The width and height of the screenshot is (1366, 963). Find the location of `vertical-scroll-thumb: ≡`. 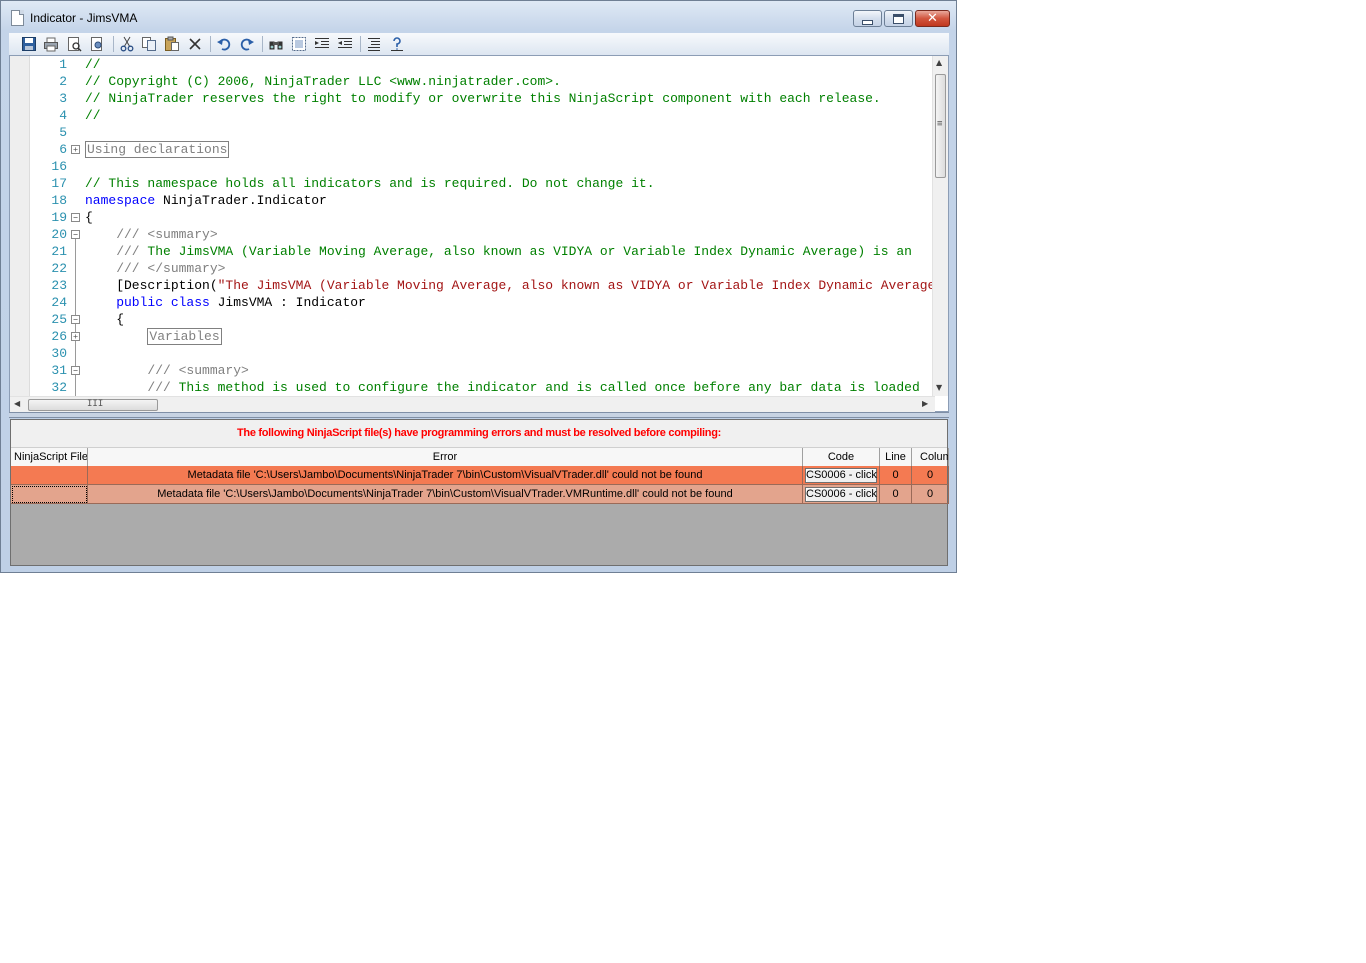

vertical-scroll-thumb: ≡ is located at coordinates (940, 126).